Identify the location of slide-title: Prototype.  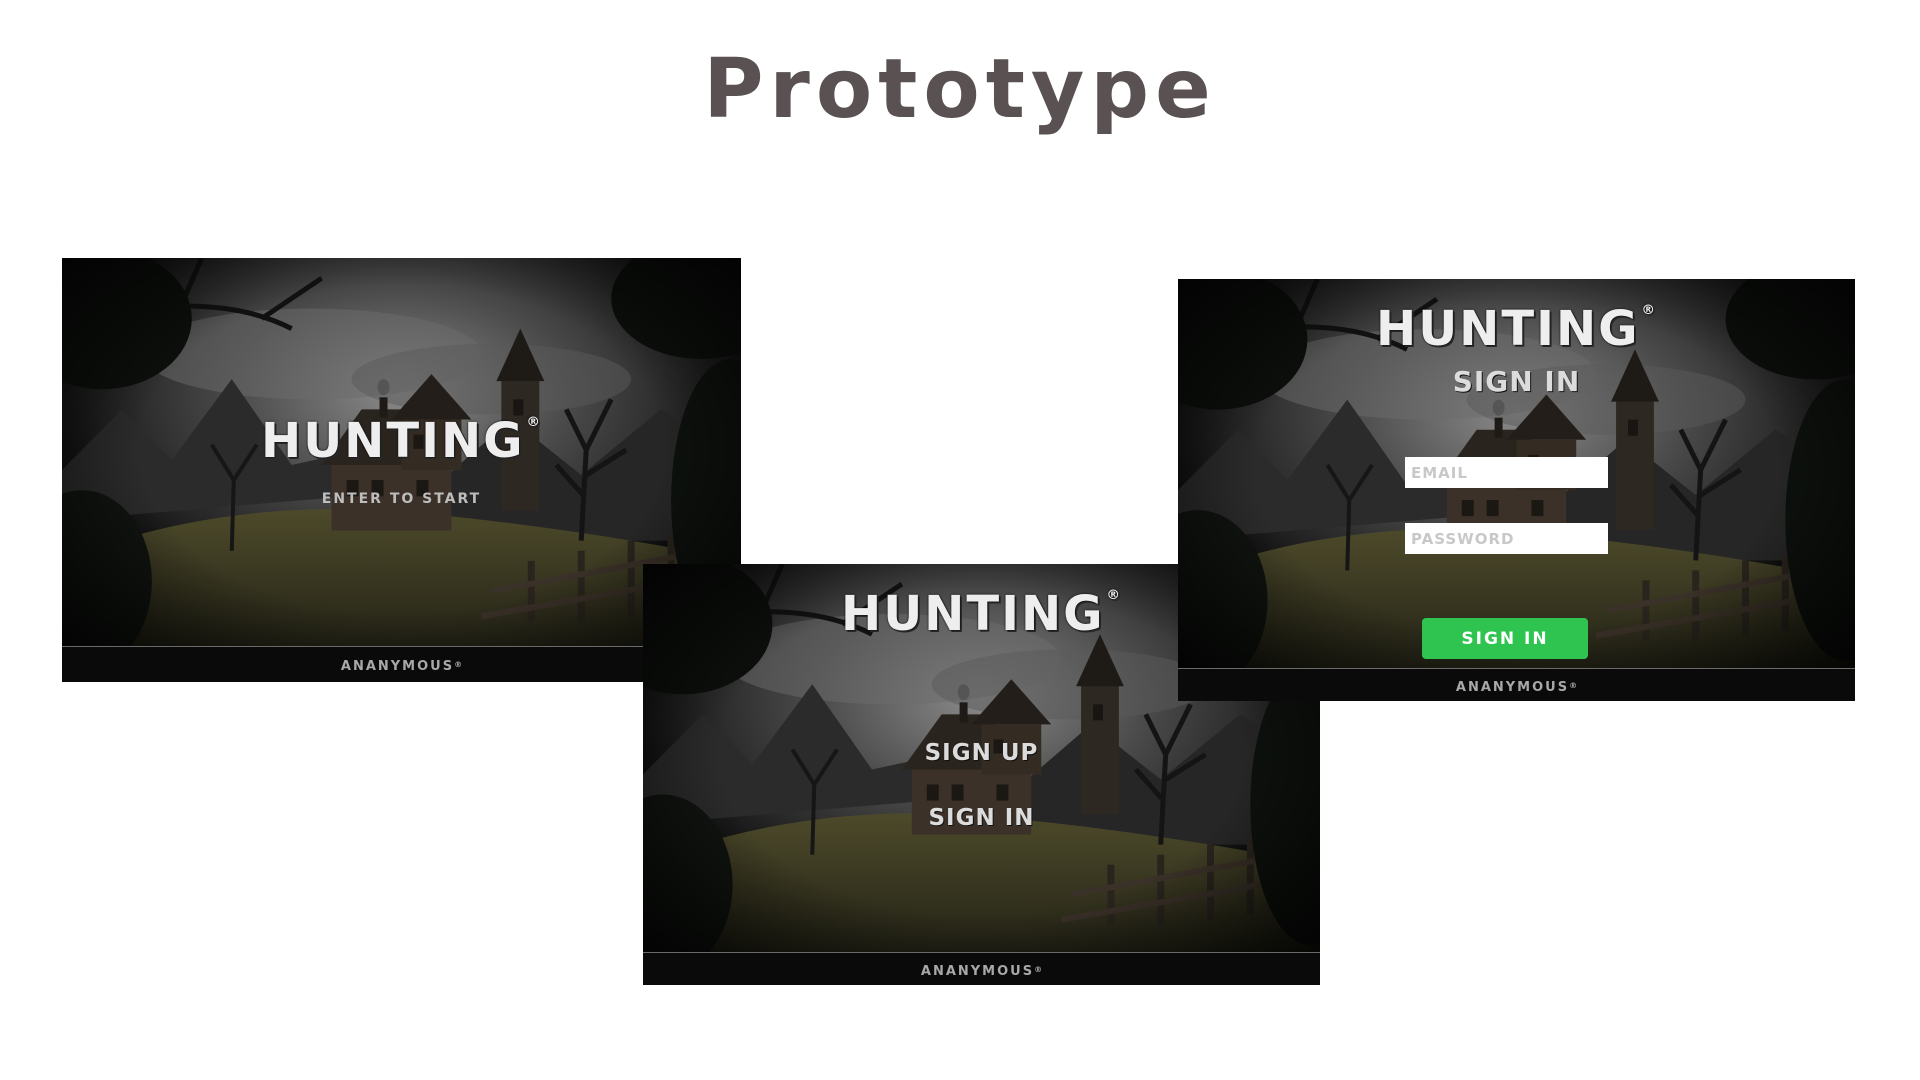
(960, 89).